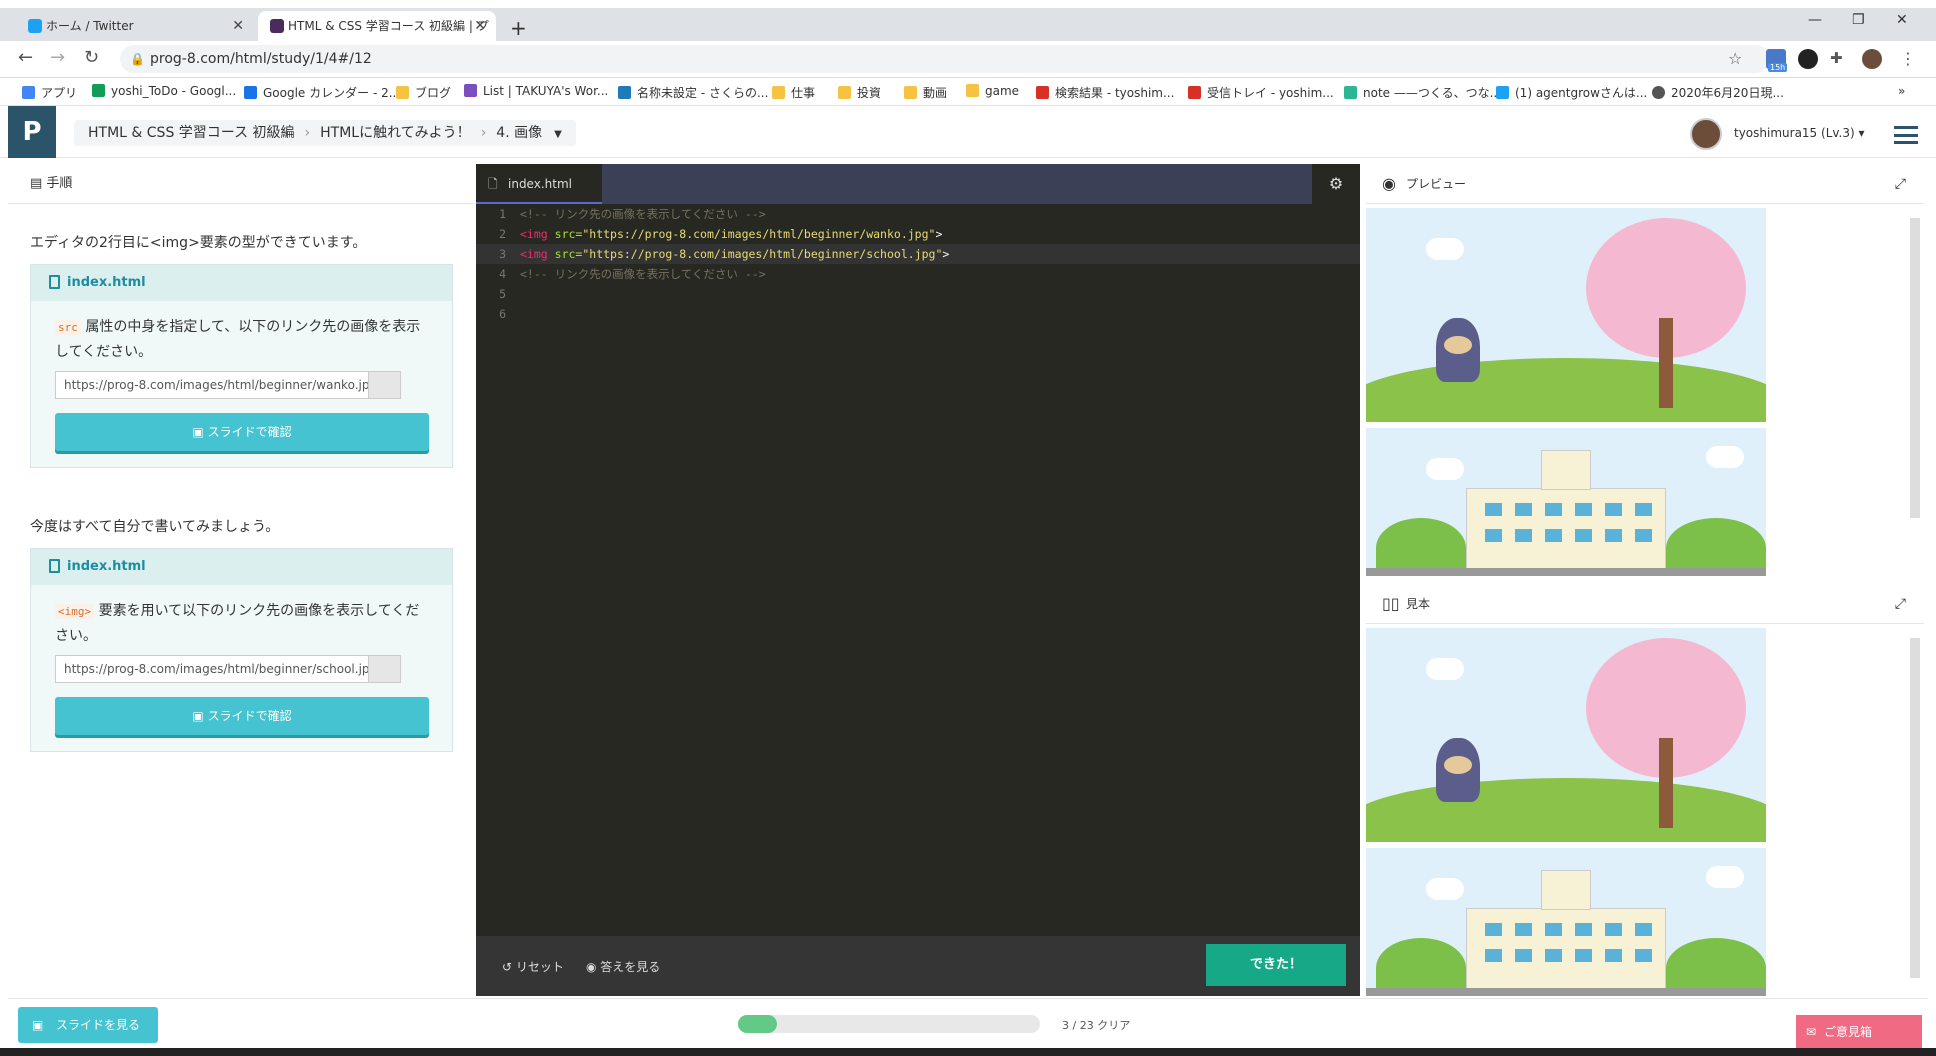  I want to click on bookmark-item: ブログ, so click(423, 92).